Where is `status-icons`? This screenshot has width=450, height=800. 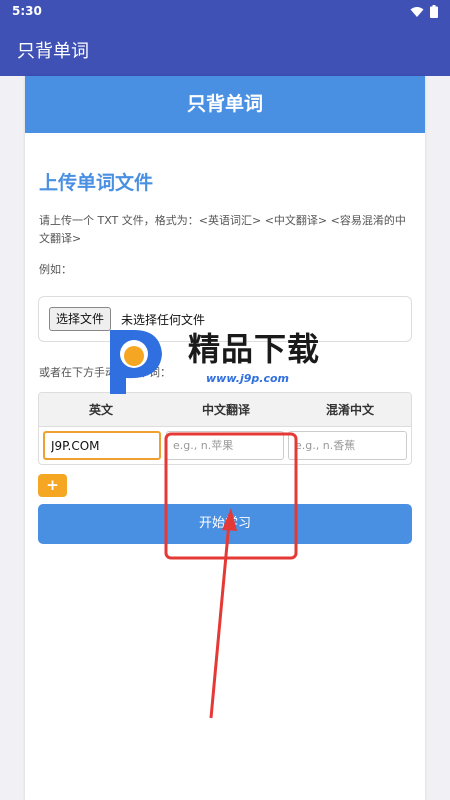
status-icons is located at coordinates (424, 11).